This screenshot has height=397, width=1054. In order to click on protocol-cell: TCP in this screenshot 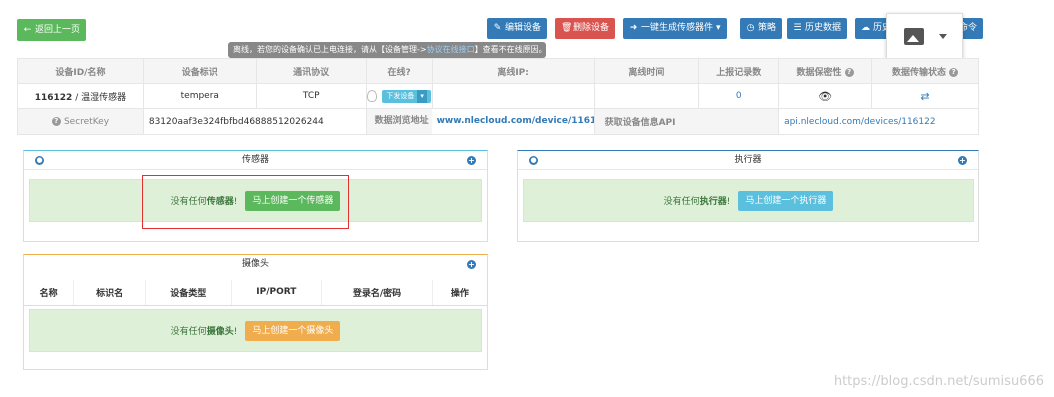, I will do `click(311, 96)`.